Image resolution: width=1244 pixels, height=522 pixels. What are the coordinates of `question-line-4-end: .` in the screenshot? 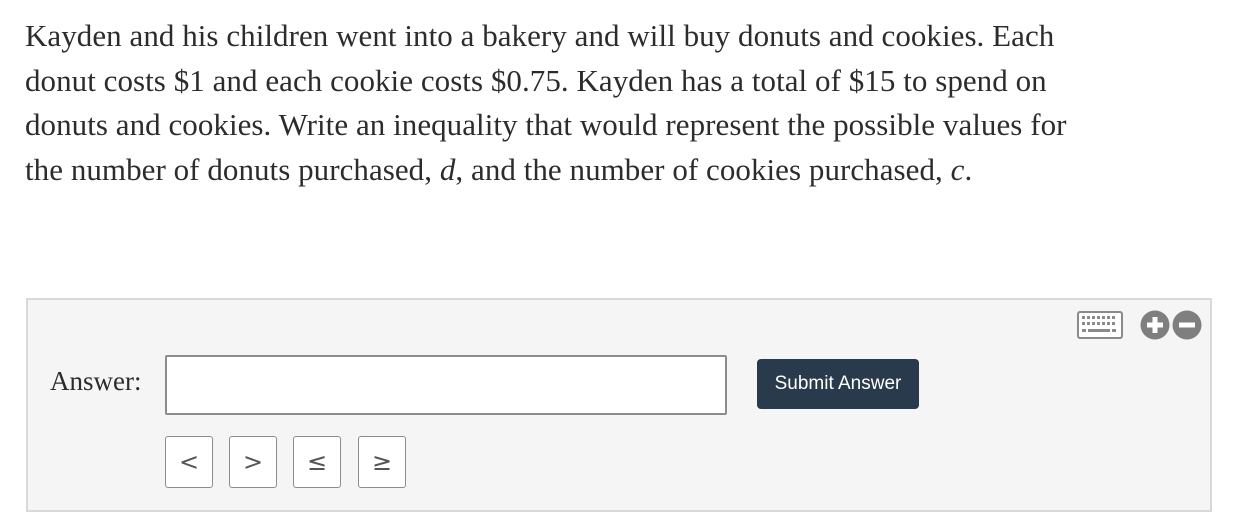 It's located at (968, 169).